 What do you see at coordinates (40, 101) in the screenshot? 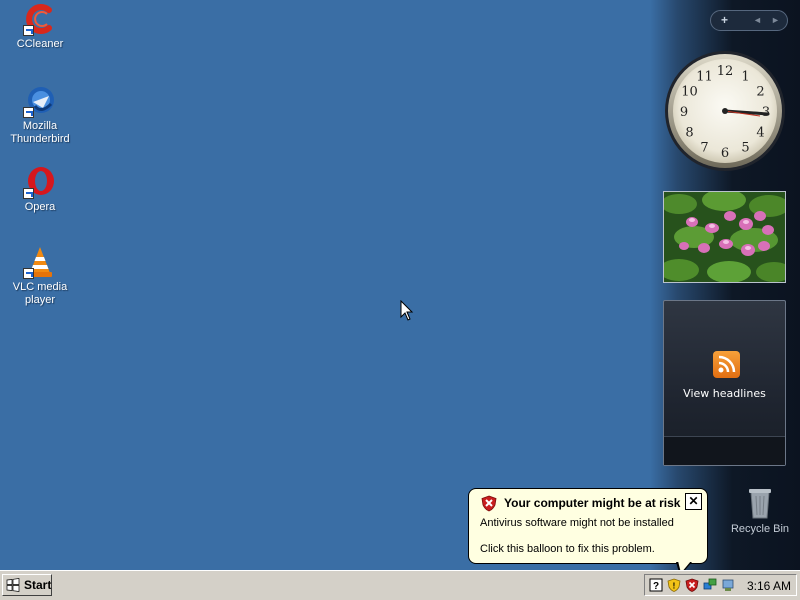
I see `thunderbird-icon` at bounding box center [40, 101].